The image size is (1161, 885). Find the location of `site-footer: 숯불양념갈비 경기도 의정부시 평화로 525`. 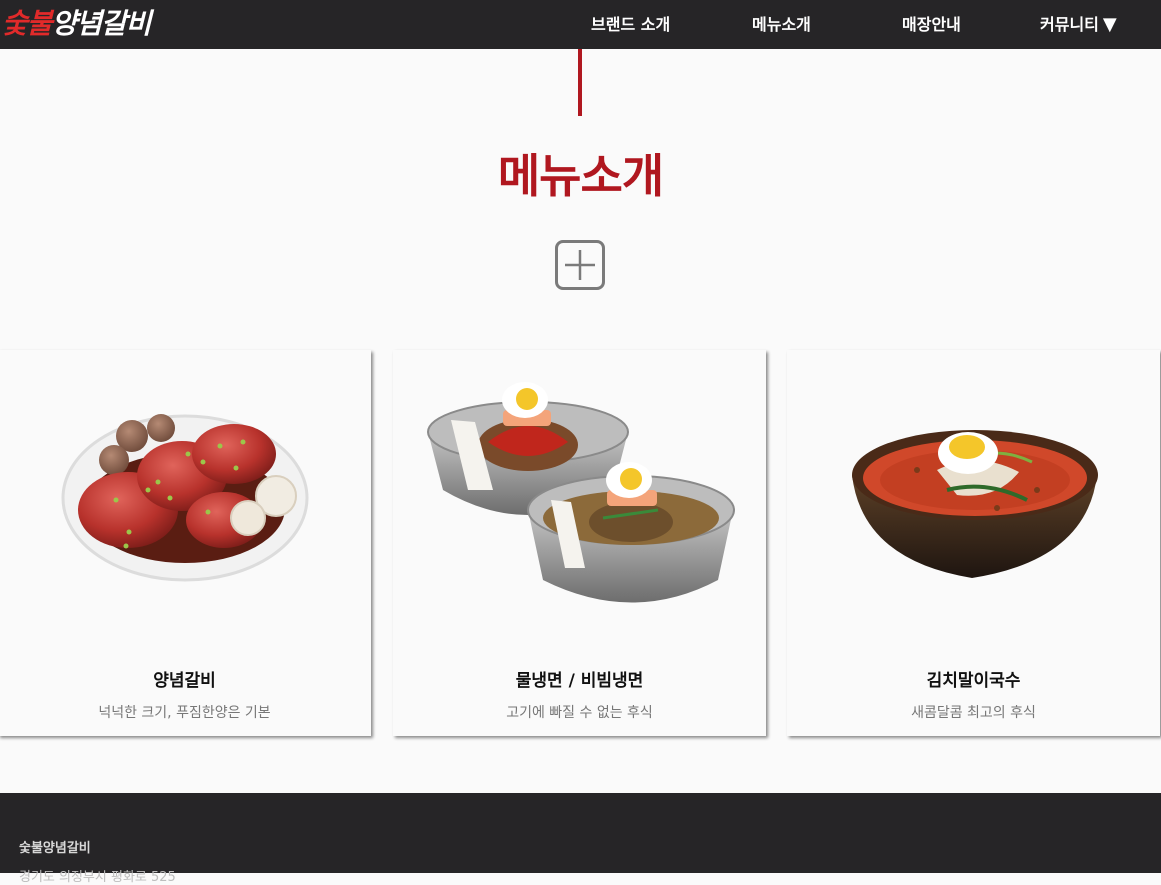

site-footer: 숯불양념갈비 경기도 의정부시 평화로 525 is located at coordinates (580, 839).